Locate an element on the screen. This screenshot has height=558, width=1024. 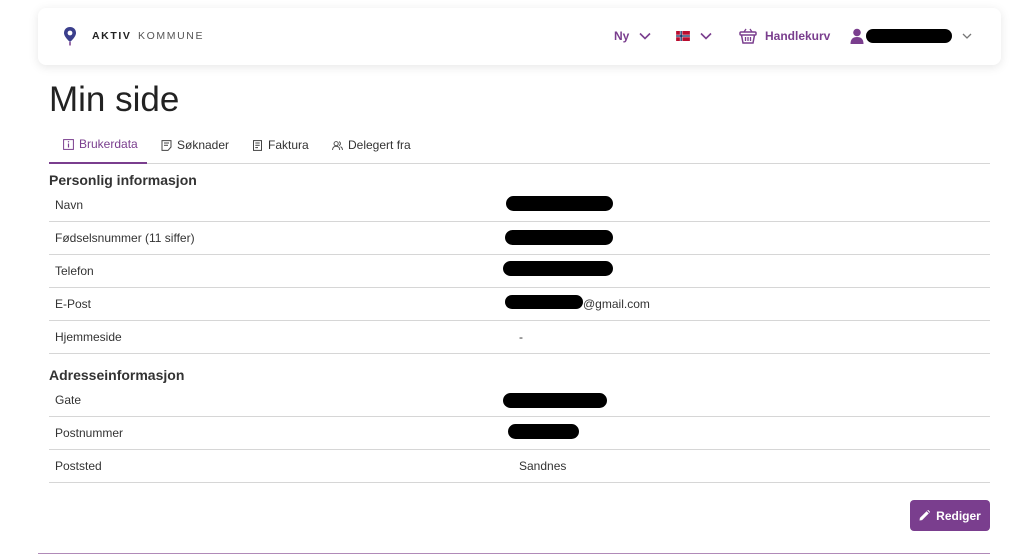
info-row-postnummer: Postnummer is located at coordinates (519, 433).